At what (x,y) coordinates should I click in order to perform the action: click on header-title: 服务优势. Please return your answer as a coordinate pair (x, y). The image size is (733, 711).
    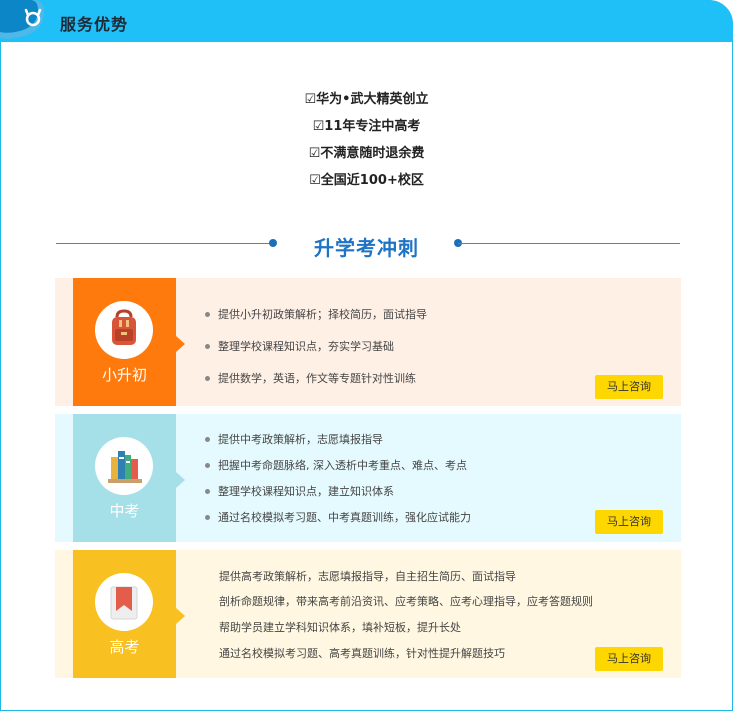
    Looking at the image, I should click on (94, 24).